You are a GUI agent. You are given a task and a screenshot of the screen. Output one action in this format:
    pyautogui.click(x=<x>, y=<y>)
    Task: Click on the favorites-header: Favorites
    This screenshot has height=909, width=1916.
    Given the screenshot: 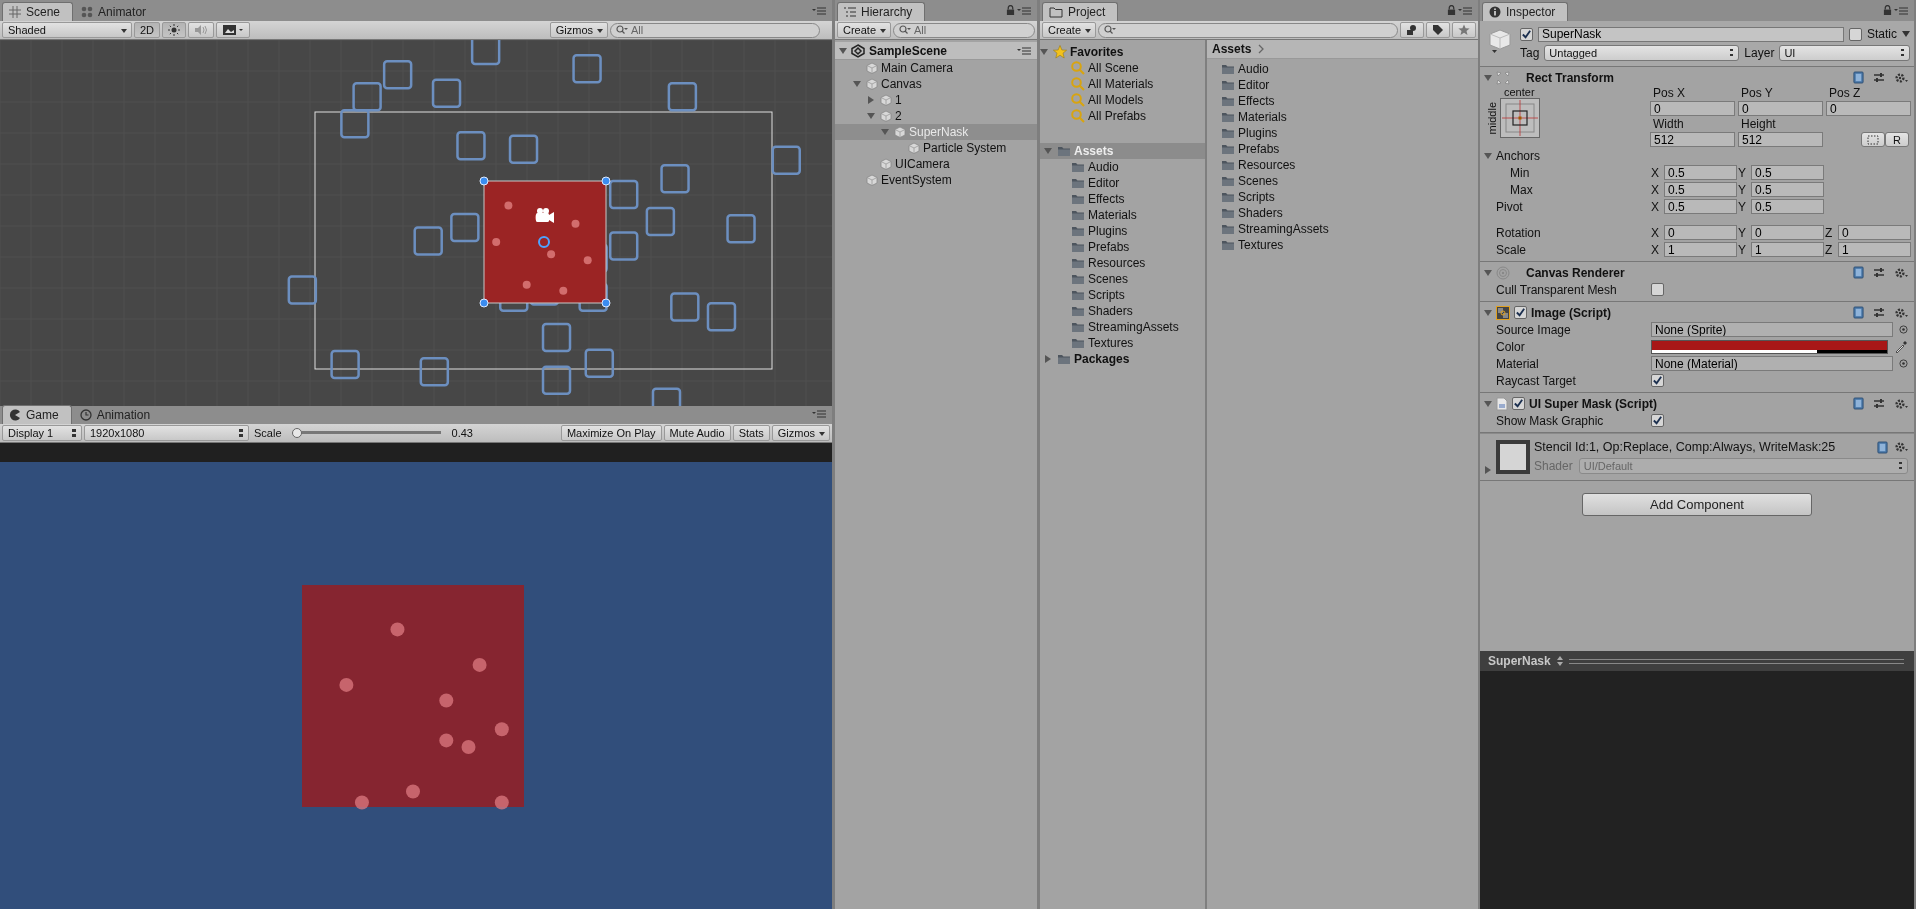 What is the action you would take?
    pyautogui.click(x=1122, y=52)
    